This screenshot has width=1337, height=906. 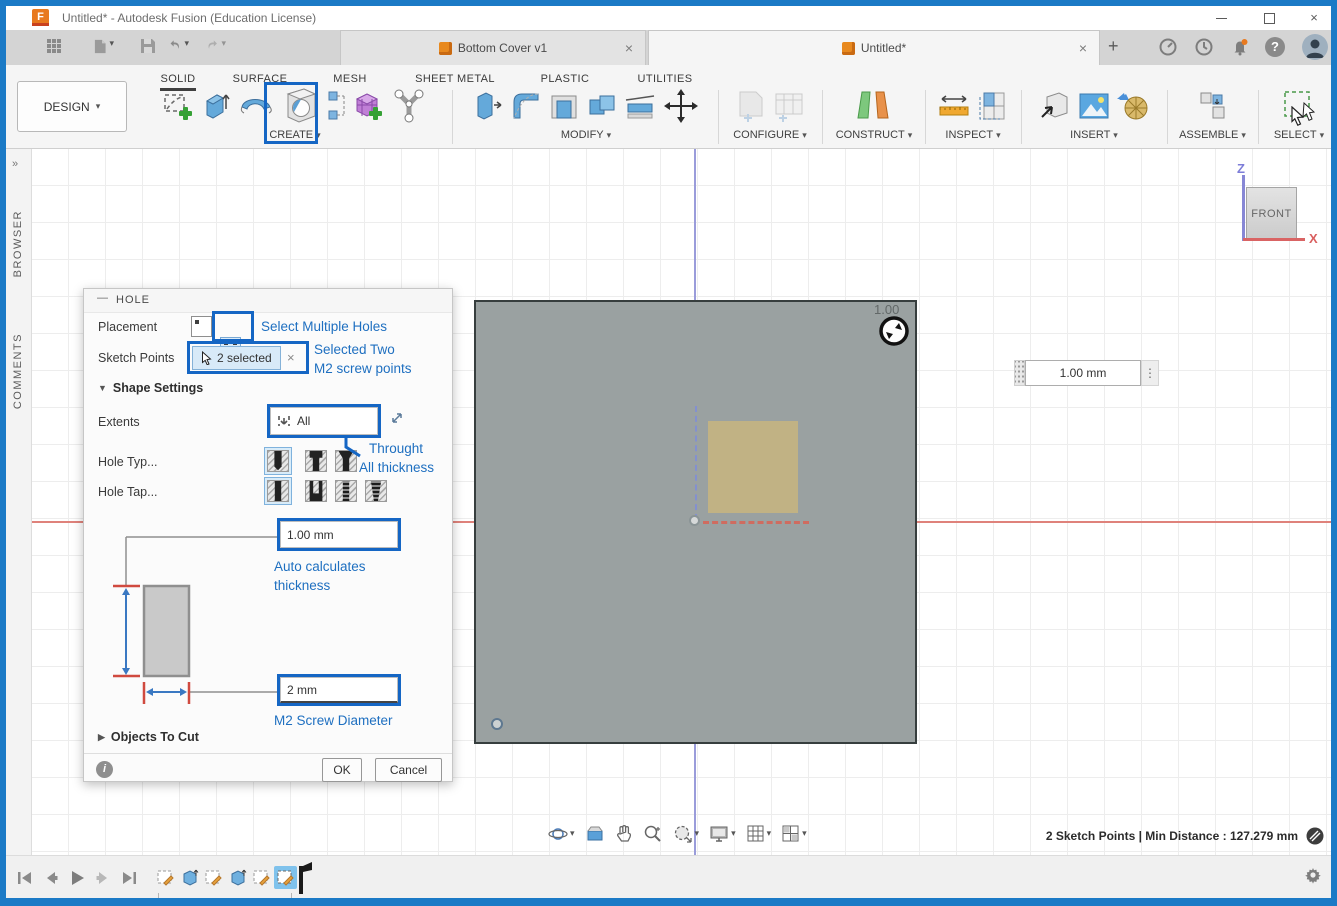 I want to click on zoom-tool, so click(x=653, y=834).